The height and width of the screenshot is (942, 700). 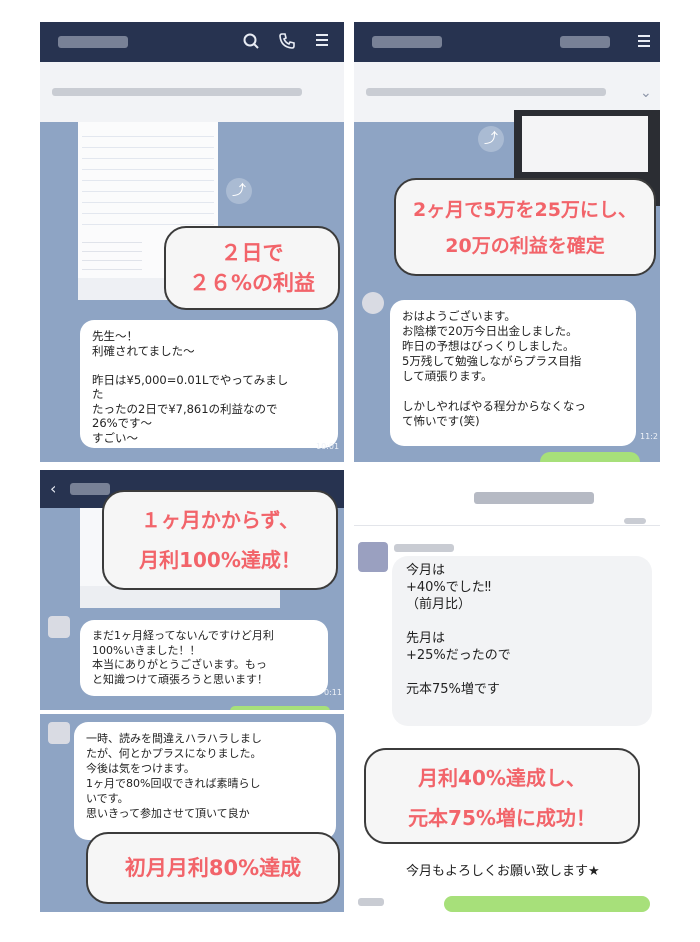 What do you see at coordinates (122, 423) in the screenshot?
I see `message-line: 26%です〜` at bounding box center [122, 423].